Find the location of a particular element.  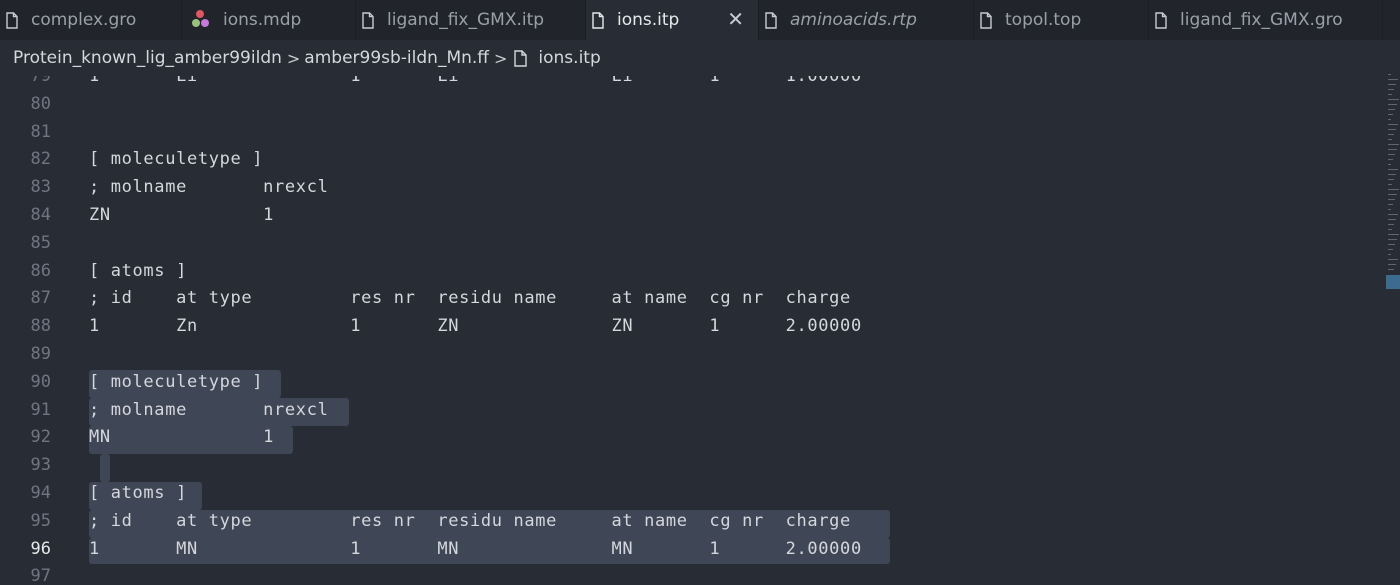

code-text: MN 1 is located at coordinates (182, 437).